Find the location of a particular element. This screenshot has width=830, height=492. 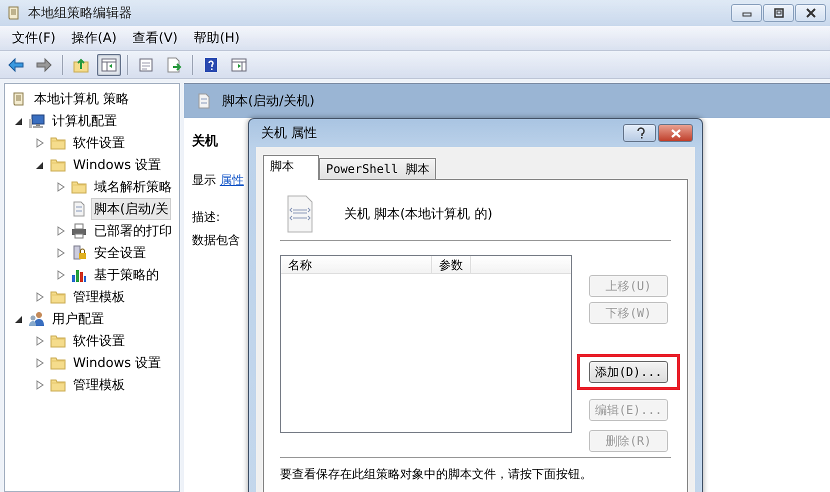

script-header: 关机 脚本(本地计算机 的) is located at coordinates (418, 214).